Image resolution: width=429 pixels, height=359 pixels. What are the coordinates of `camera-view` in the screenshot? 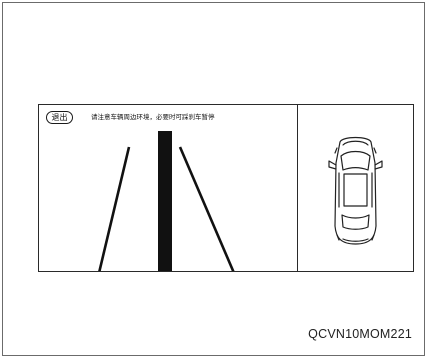 It's located at (166, 201).